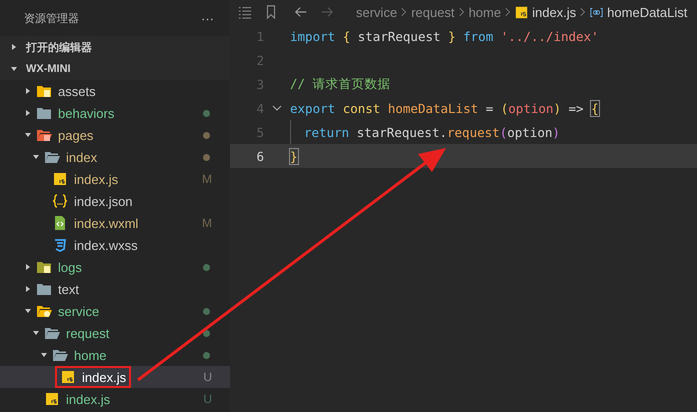 Image resolution: width=697 pixels, height=412 pixels. Describe the element at coordinates (433, 12) in the screenshot. I see `breadcrumb-item: request` at that location.